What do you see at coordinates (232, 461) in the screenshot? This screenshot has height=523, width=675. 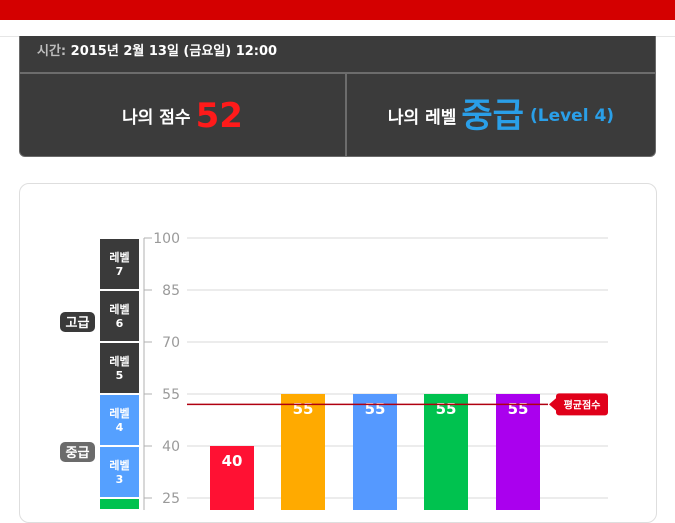 I see `bar-value-label: 40` at bounding box center [232, 461].